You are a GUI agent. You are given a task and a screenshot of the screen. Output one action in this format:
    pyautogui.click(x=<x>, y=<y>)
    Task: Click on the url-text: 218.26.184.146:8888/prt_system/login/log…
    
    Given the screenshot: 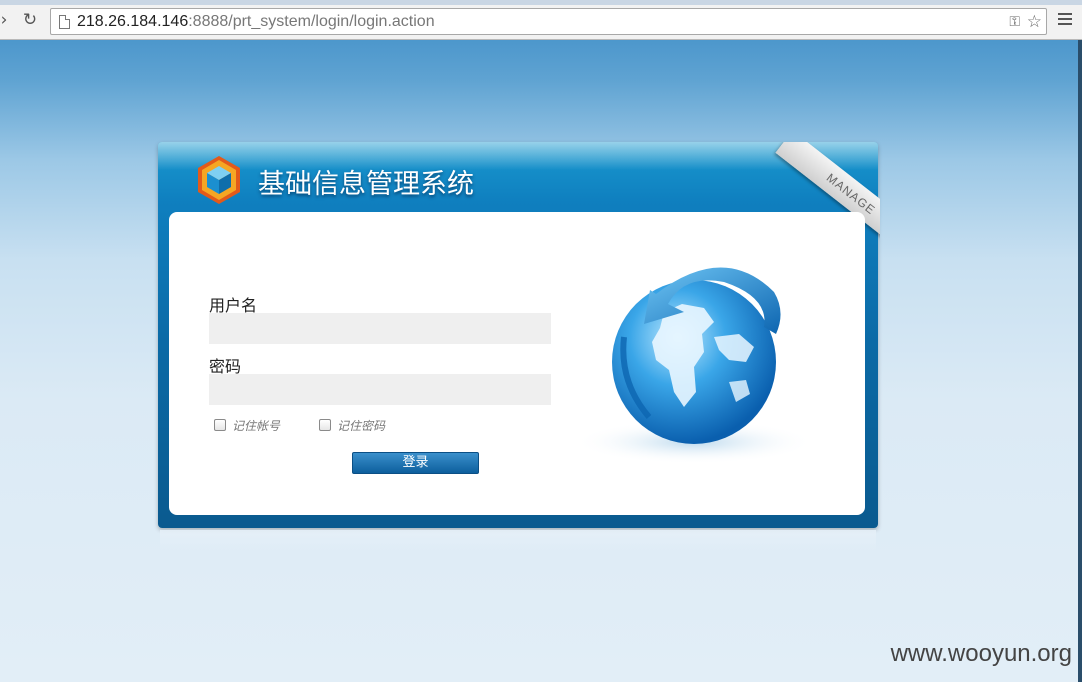 What is the action you would take?
    pyautogui.click(x=256, y=22)
    